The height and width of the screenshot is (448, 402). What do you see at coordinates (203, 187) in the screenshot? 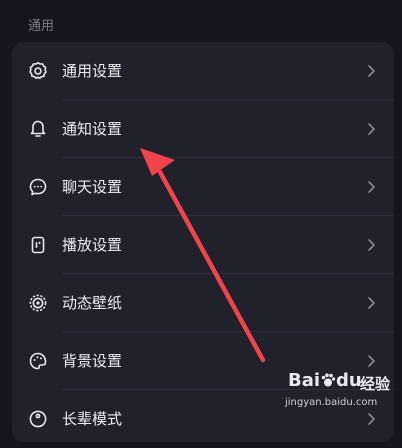
I see `settings-item-chat: 聊天设置` at bounding box center [203, 187].